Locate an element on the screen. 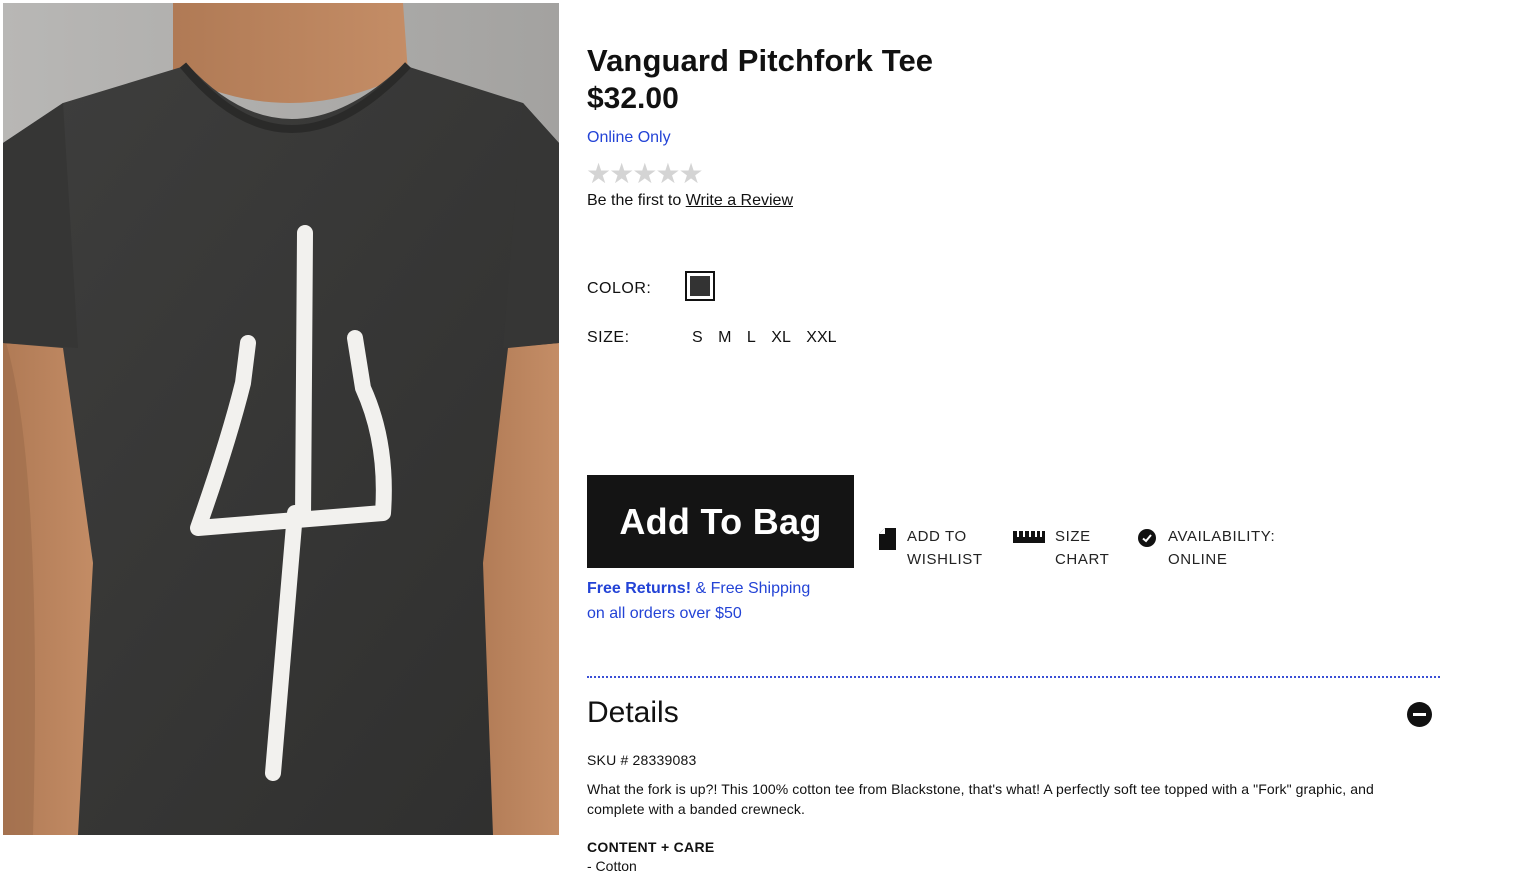 Image resolution: width=1536 pixels, height=875 pixels. size-options: S M L XL XXL is located at coordinates (770, 338).